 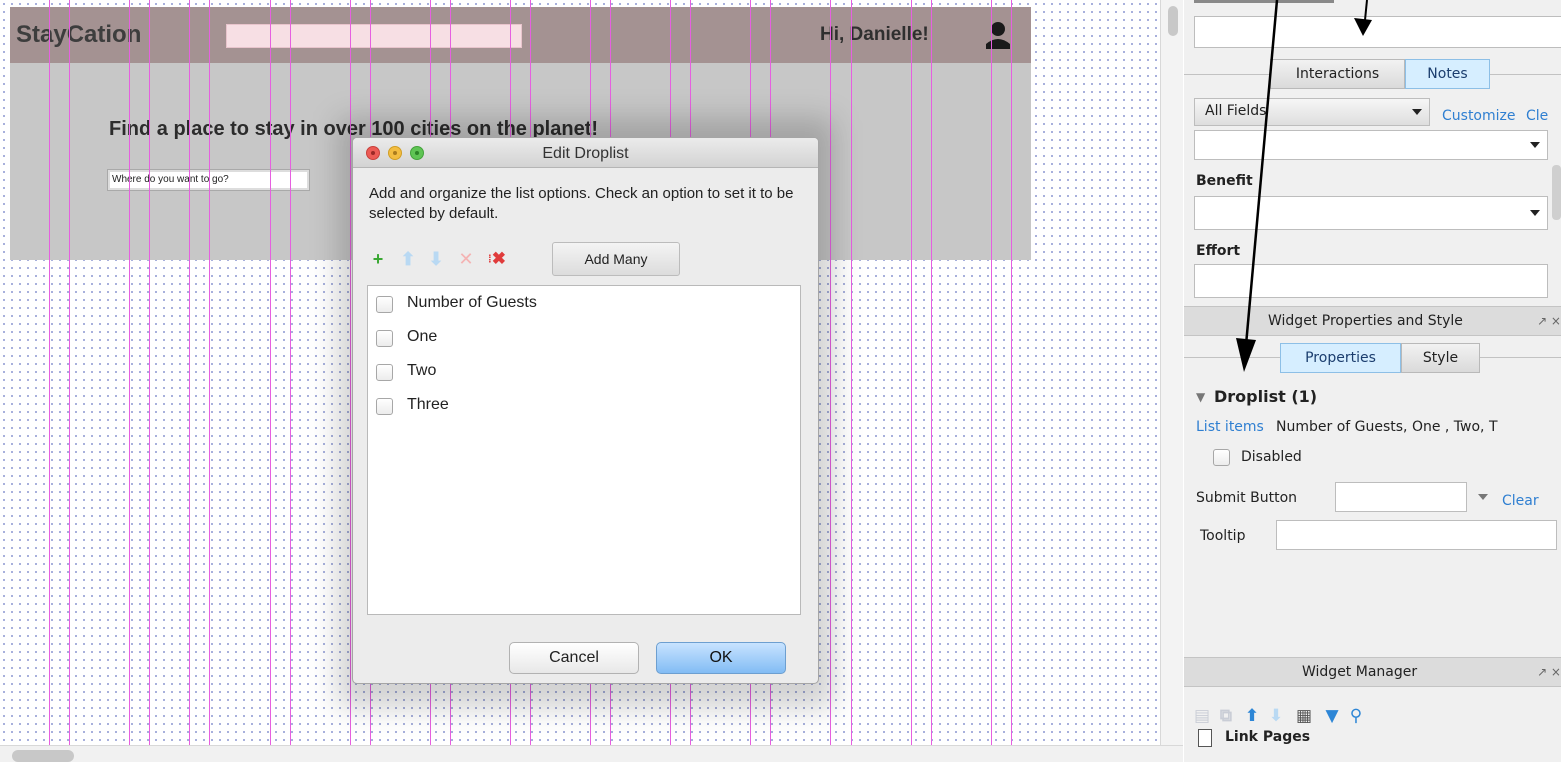 I want to click on option-label: Number of Guests, so click(x=472, y=302).